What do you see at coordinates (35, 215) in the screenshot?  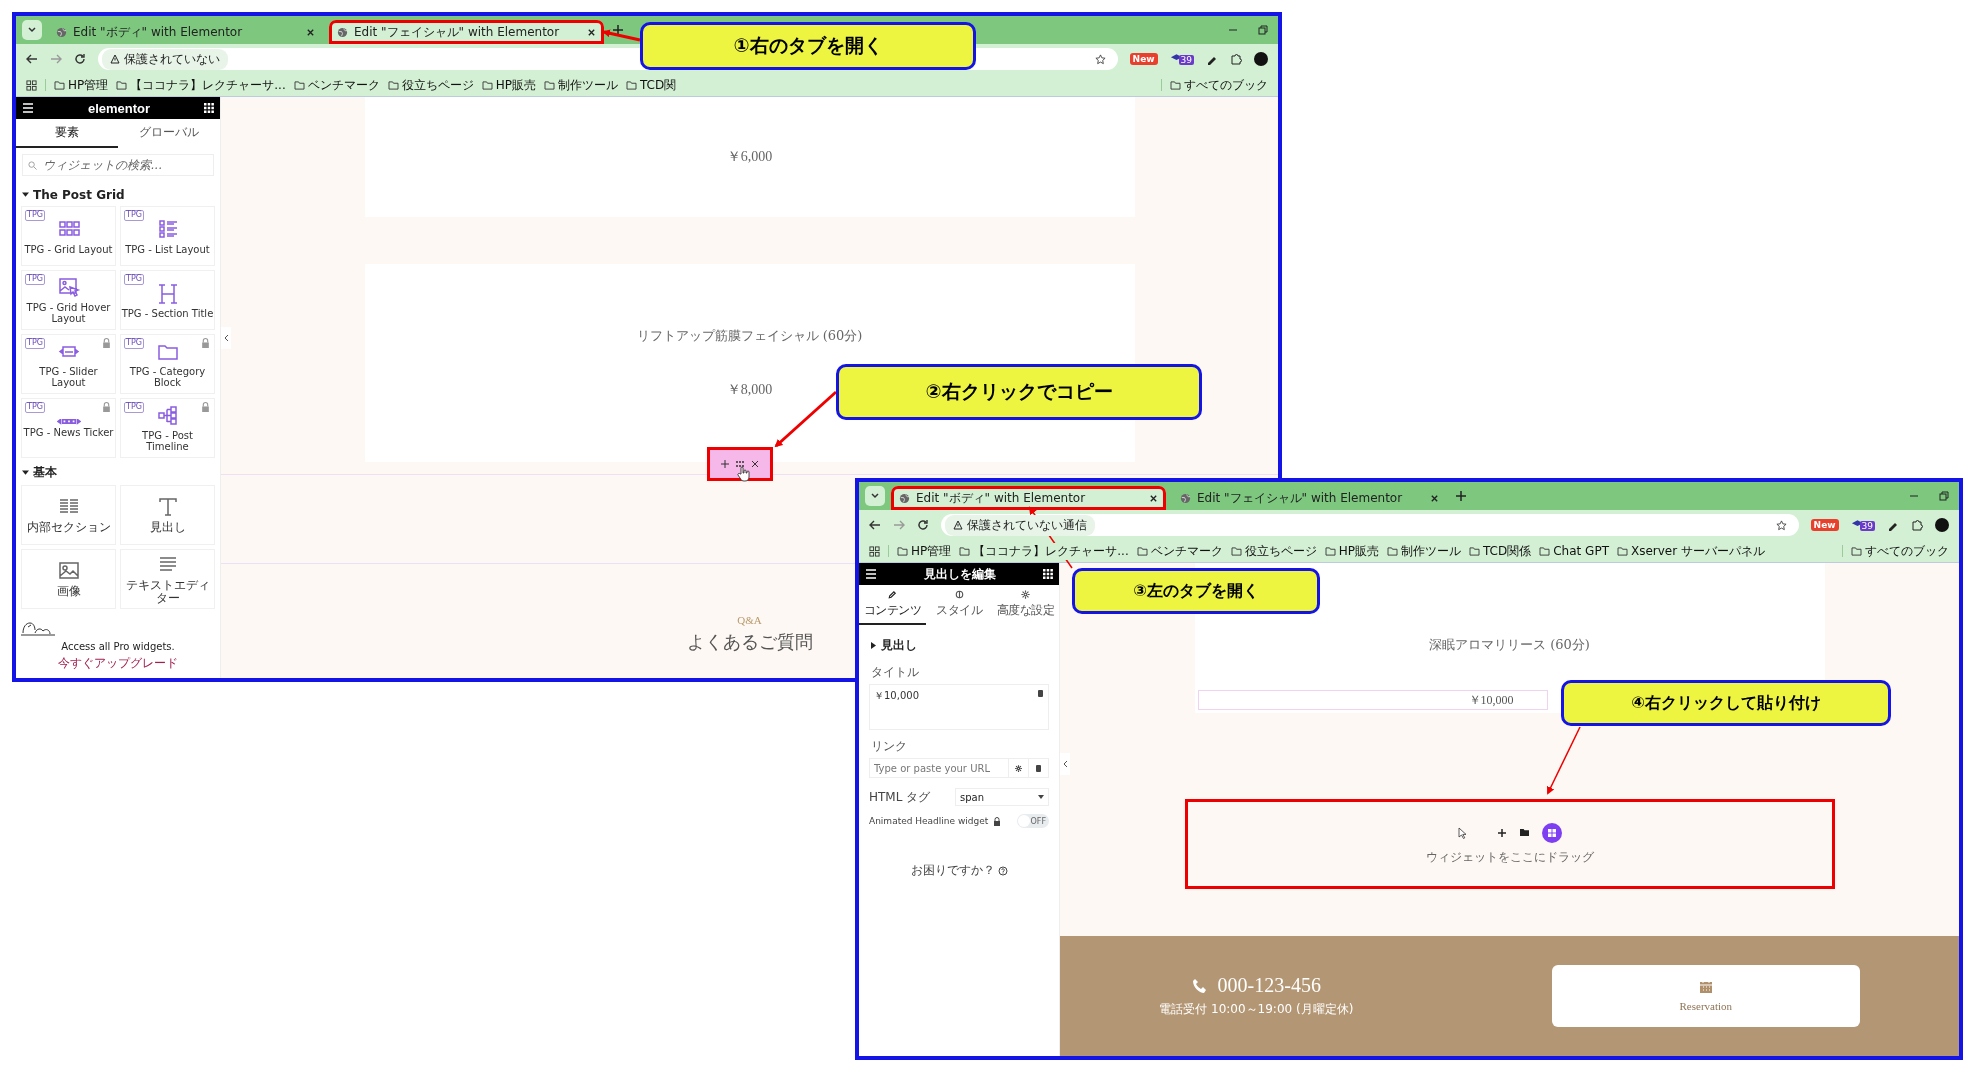 I see `widget-badge: TPG` at bounding box center [35, 215].